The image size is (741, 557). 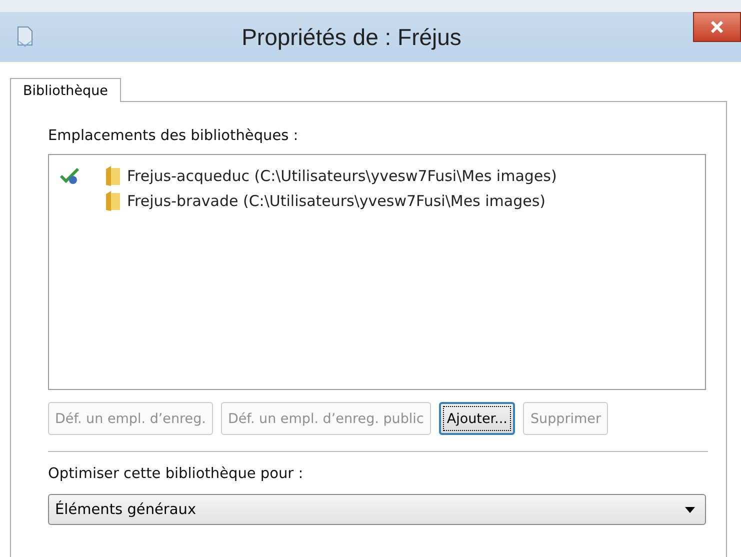 What do you see at coordinates (377, 509) in the screenshot?
I see `optimize-dropdown: Éléments généraux` at bounding box center [377, 509].